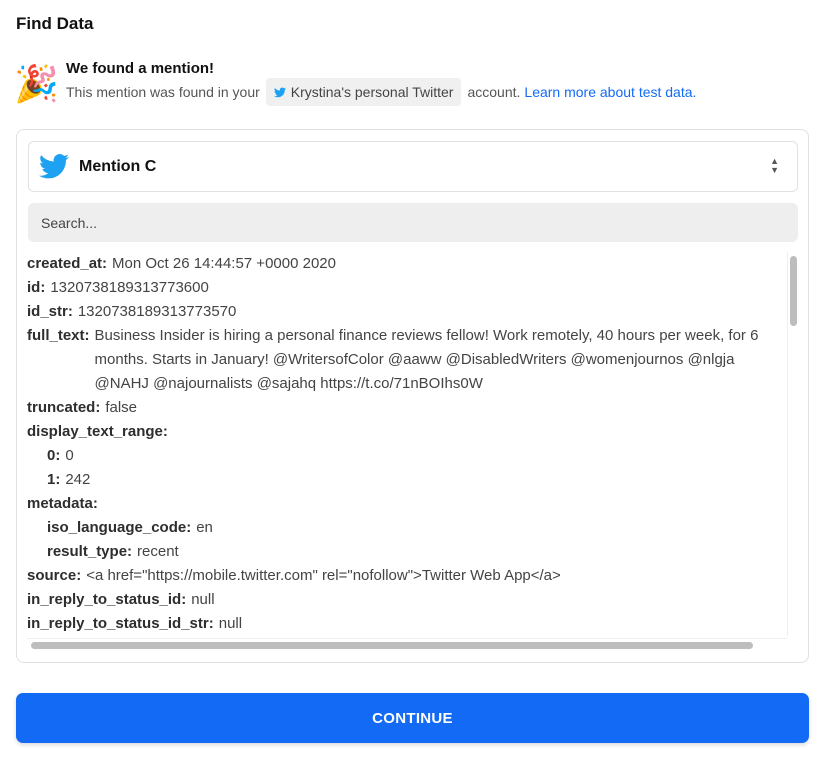 This screenshot has width=834, height=779. What do you see at coordinates (157, 311) in the screenshot?
I see `field-value: 1320738189313773570` at bounding box center [157, 311].